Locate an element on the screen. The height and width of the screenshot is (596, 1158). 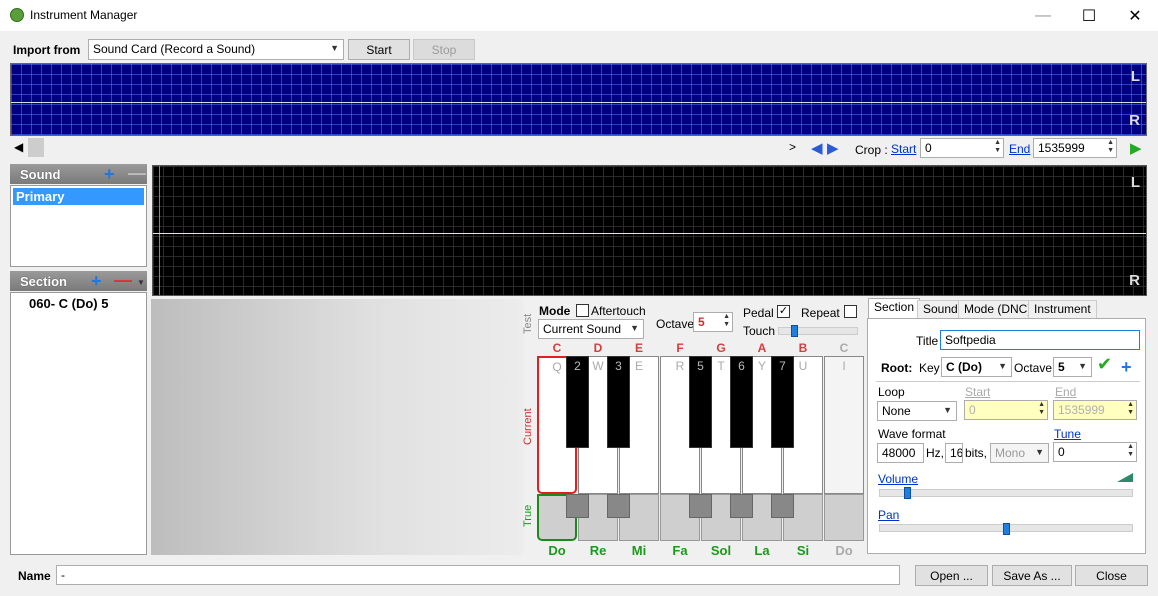
tab-instrument: Instrument is located at coordinates (1062, 309).